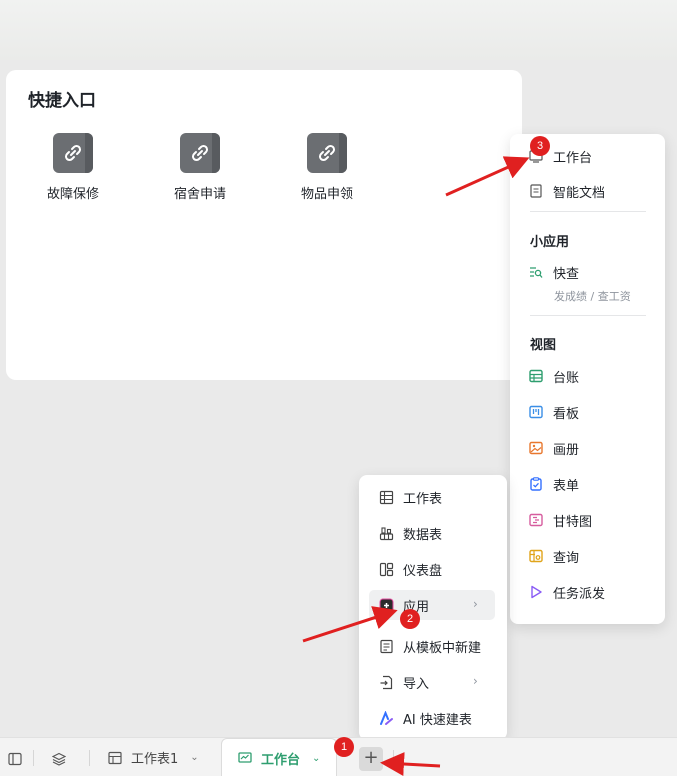 This screenshot has height=776, width=677. I want to click on annotation-badge: 2, so click(410, 619).